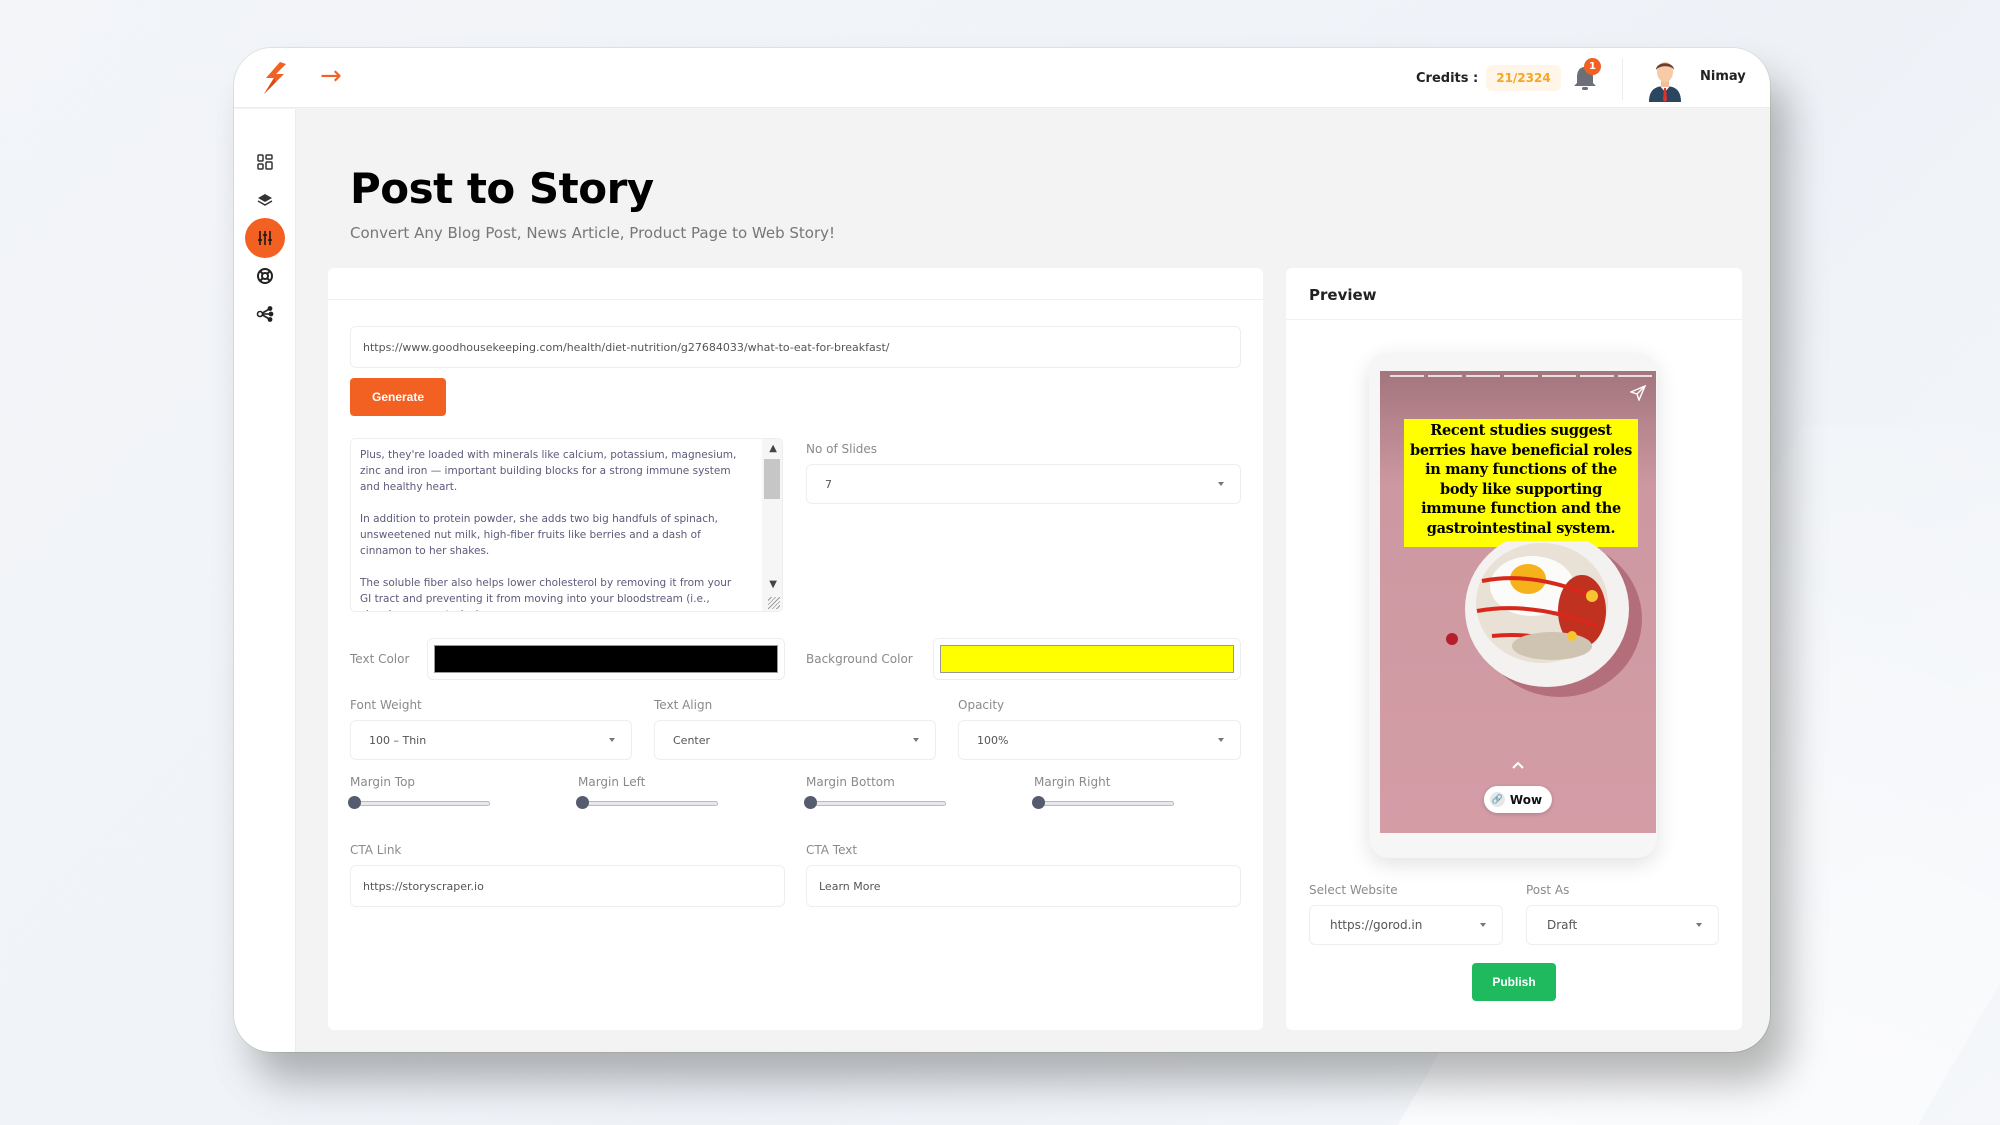  Describe the element at coordinates (1622, 925) in the screenshot. I see `post-as-dropdown: Draft` at that location.